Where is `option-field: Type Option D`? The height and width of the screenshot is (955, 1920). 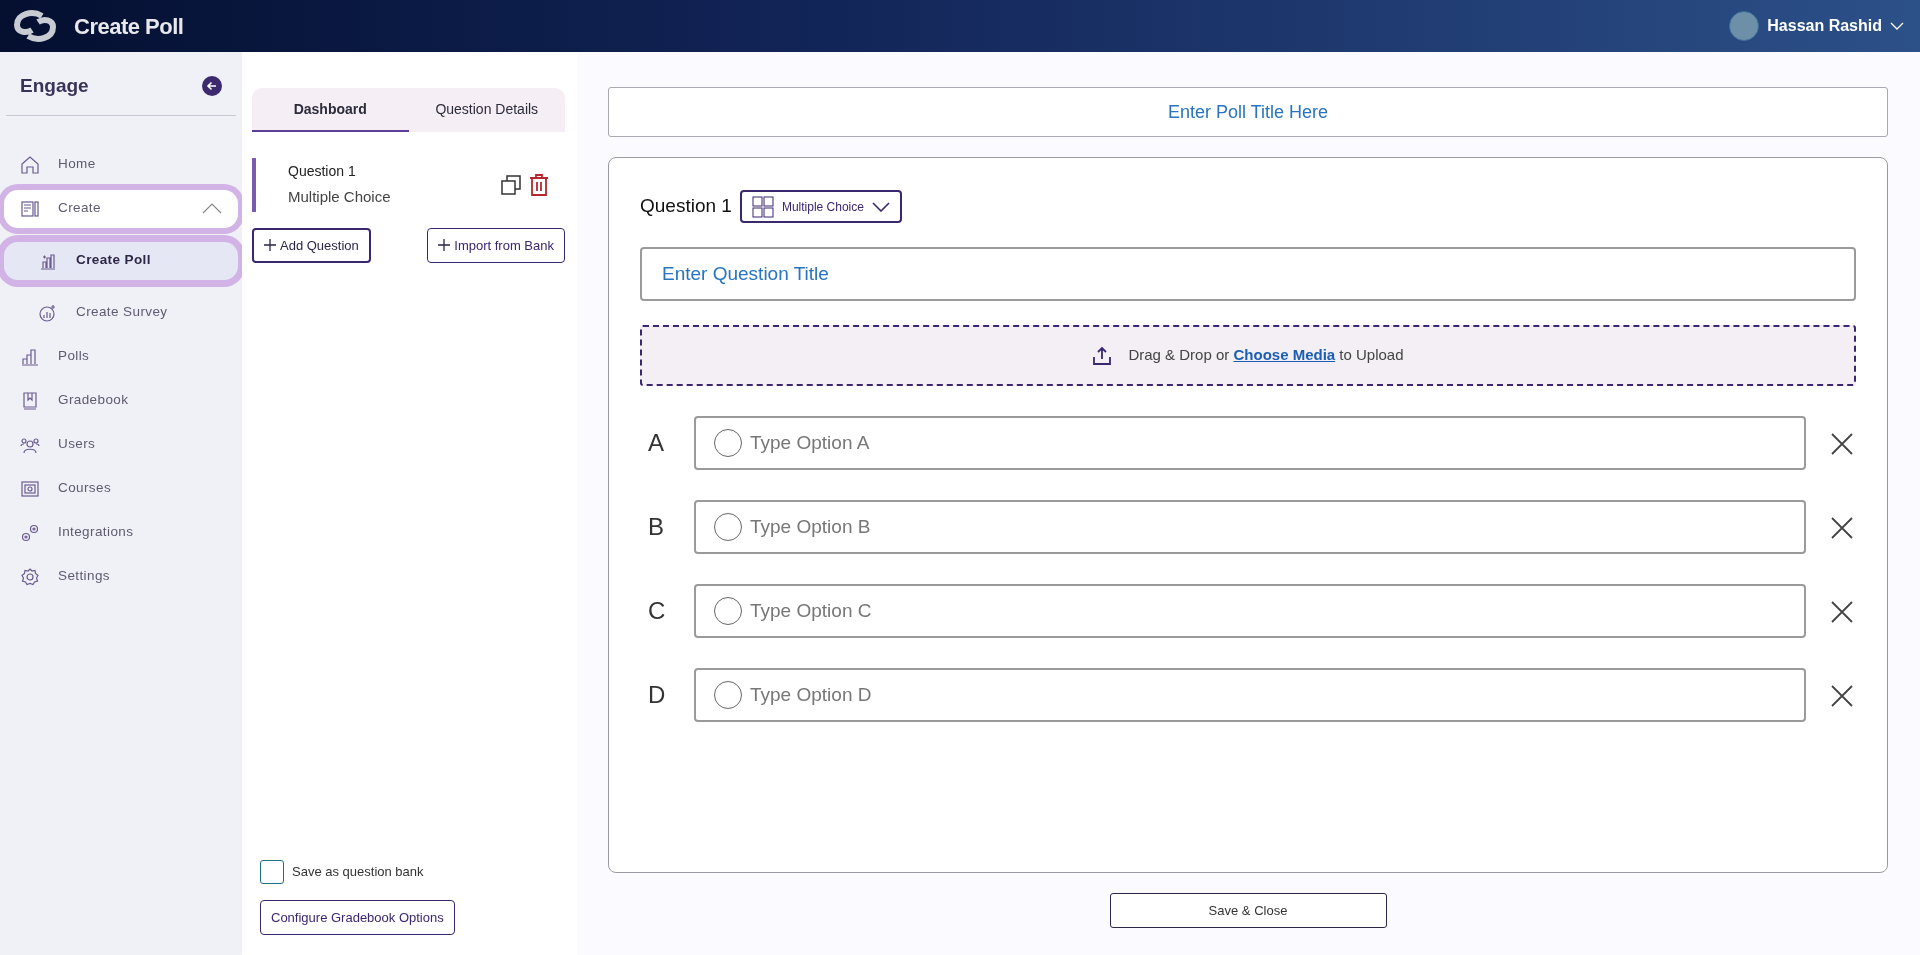
option-field: Type Option D is located at coordinates (1250, 695).